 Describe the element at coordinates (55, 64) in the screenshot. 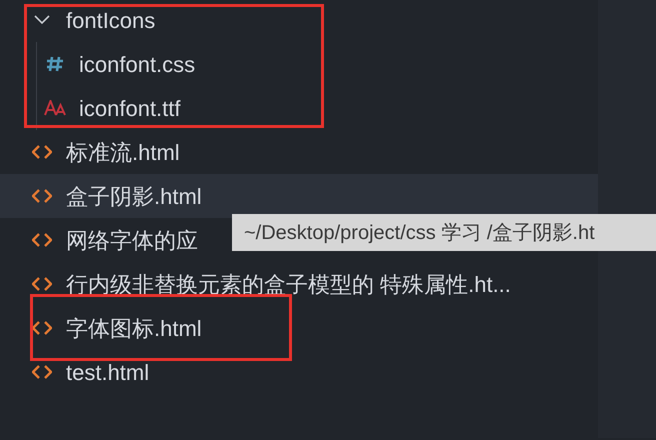

I see `hash-icon` at that location.